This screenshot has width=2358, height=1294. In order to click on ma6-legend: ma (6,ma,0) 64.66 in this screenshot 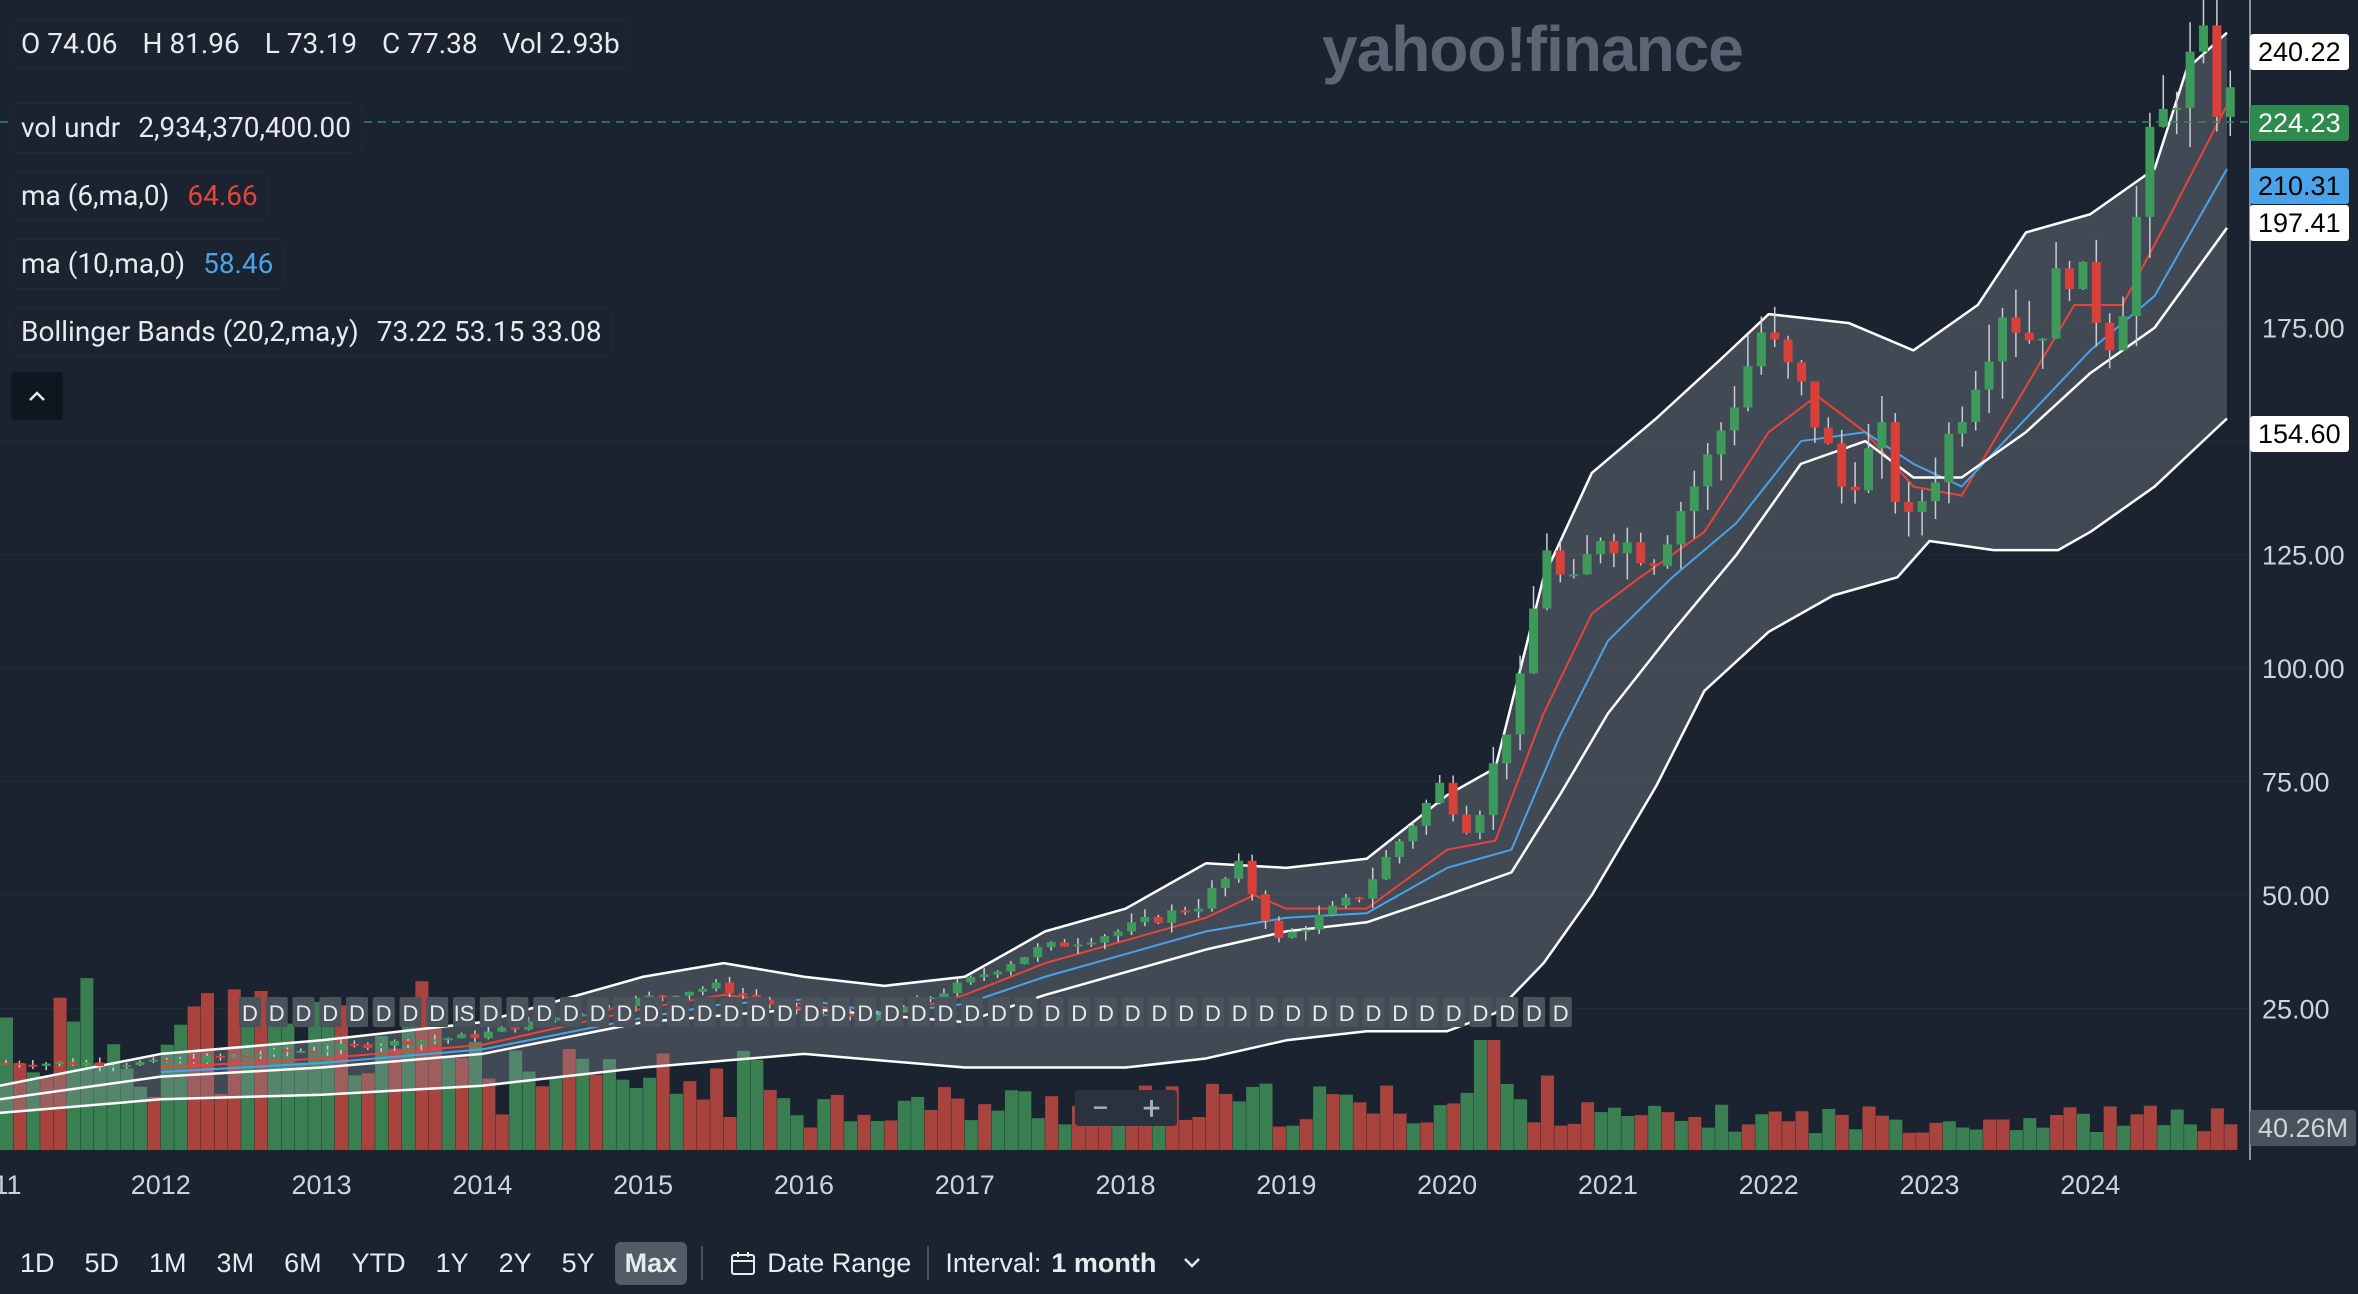, I will do `click(139, 196)`.